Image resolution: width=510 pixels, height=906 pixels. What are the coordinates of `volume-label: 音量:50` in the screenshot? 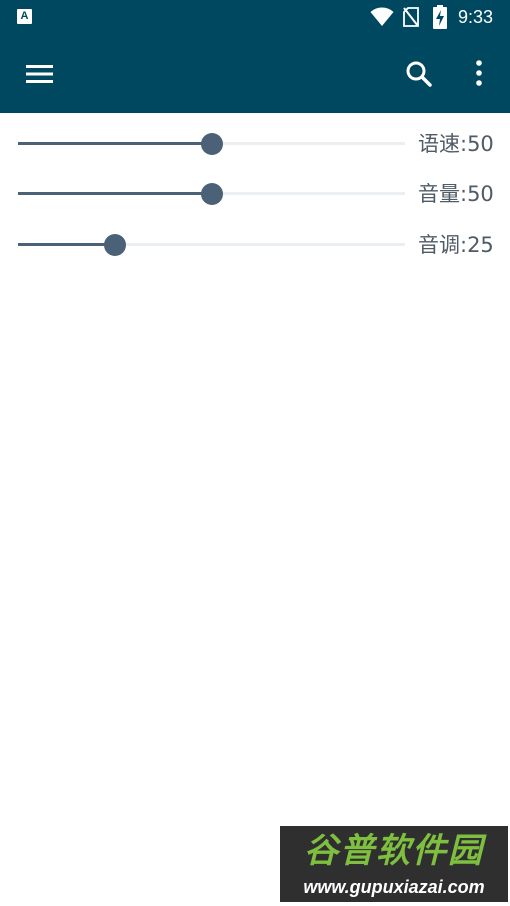 It's located at (456, 194).